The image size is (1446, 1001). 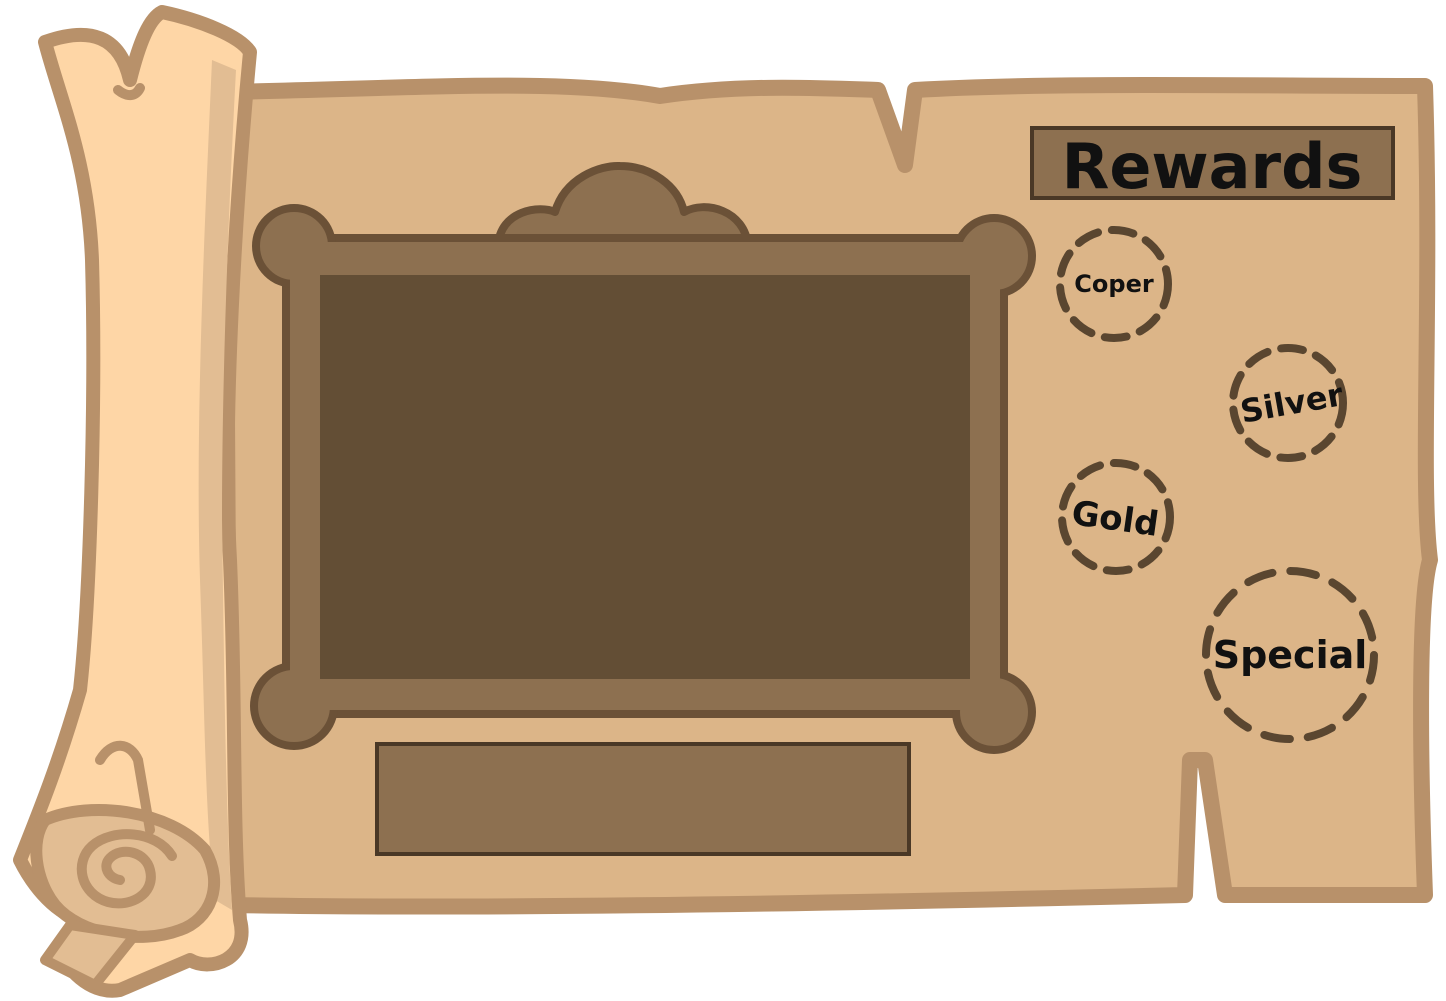 I want to click on caption-bar, so click(x=643, y=799).